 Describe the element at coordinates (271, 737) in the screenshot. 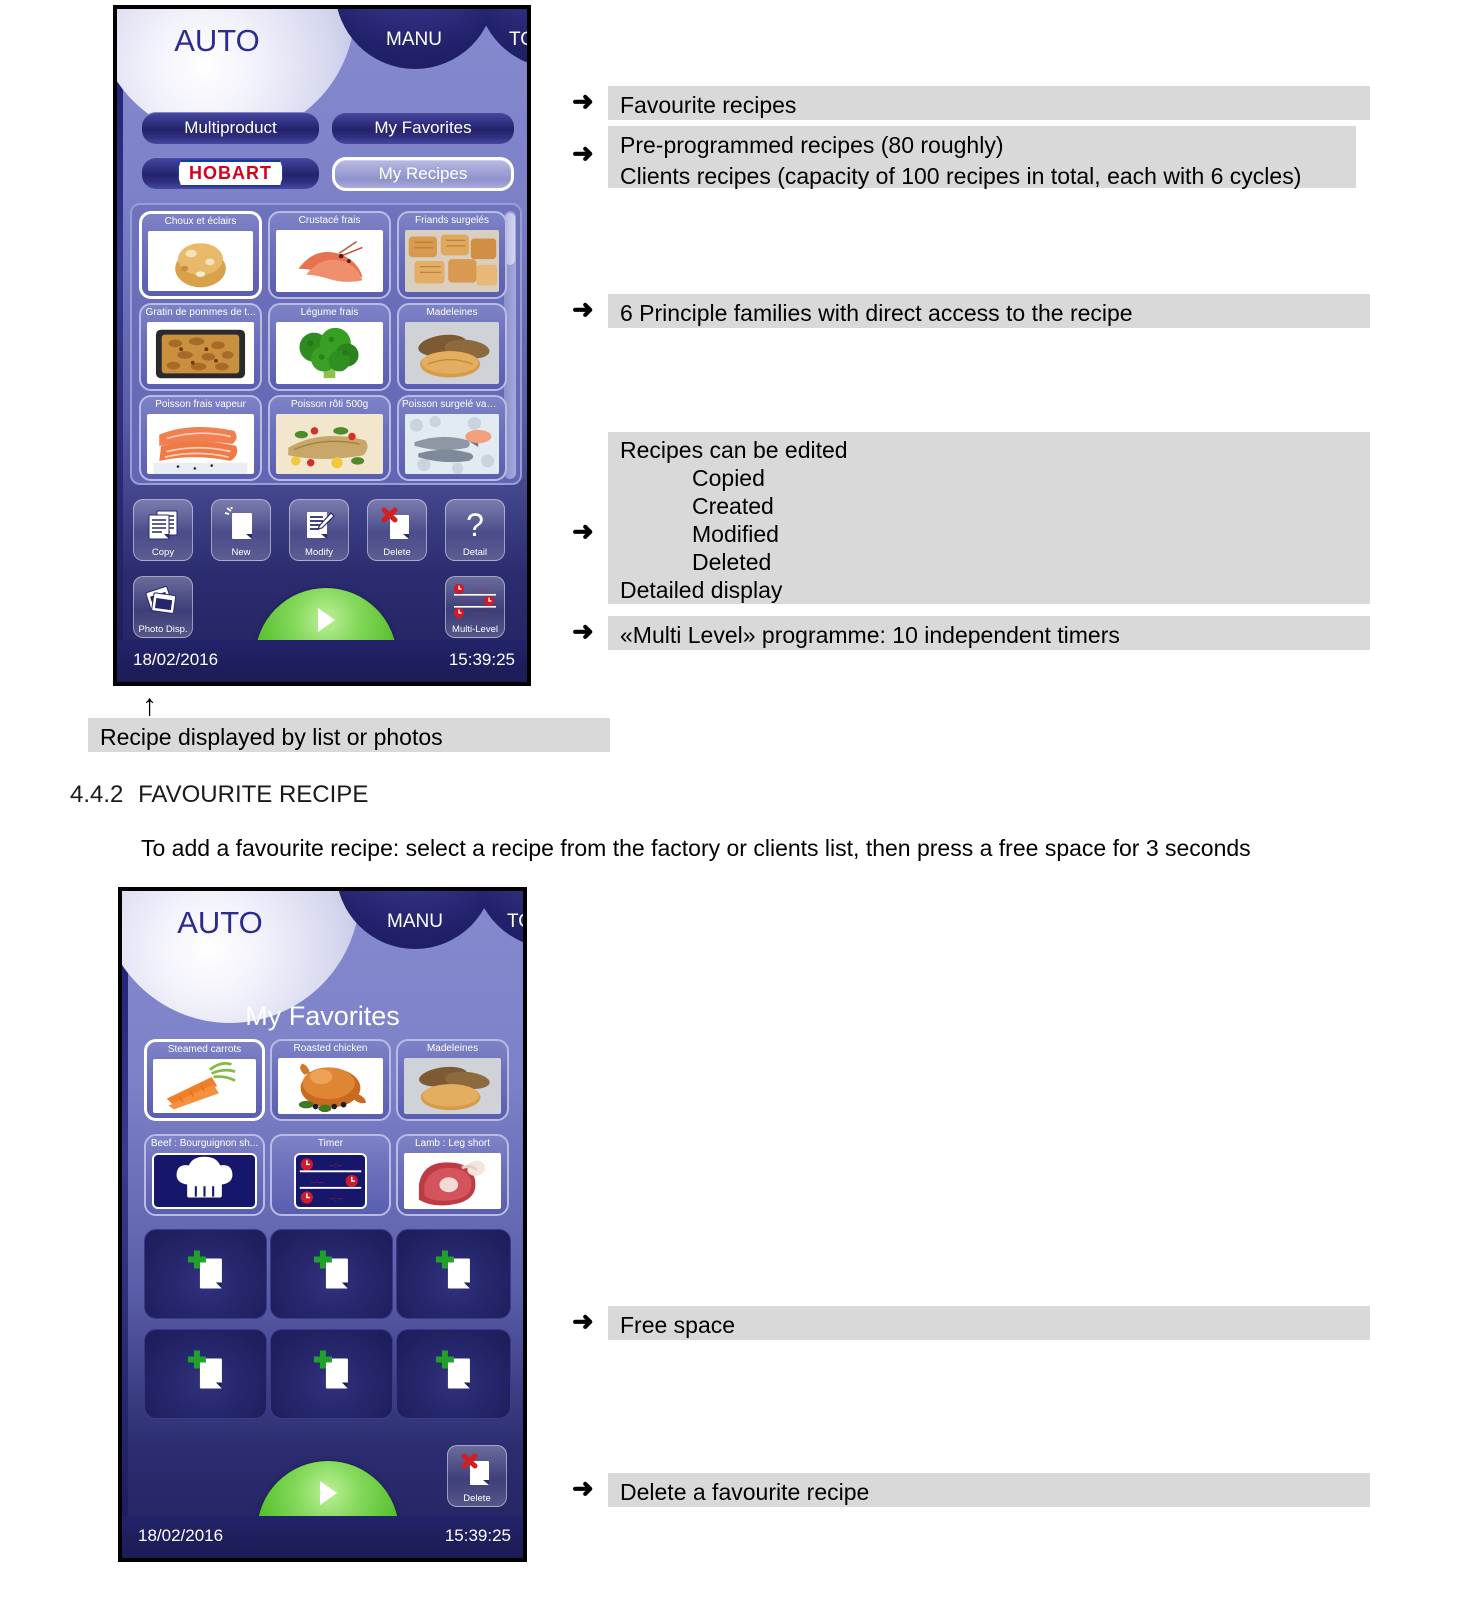

I see `caption-text: Recipe displayed by list or photos` at that location.